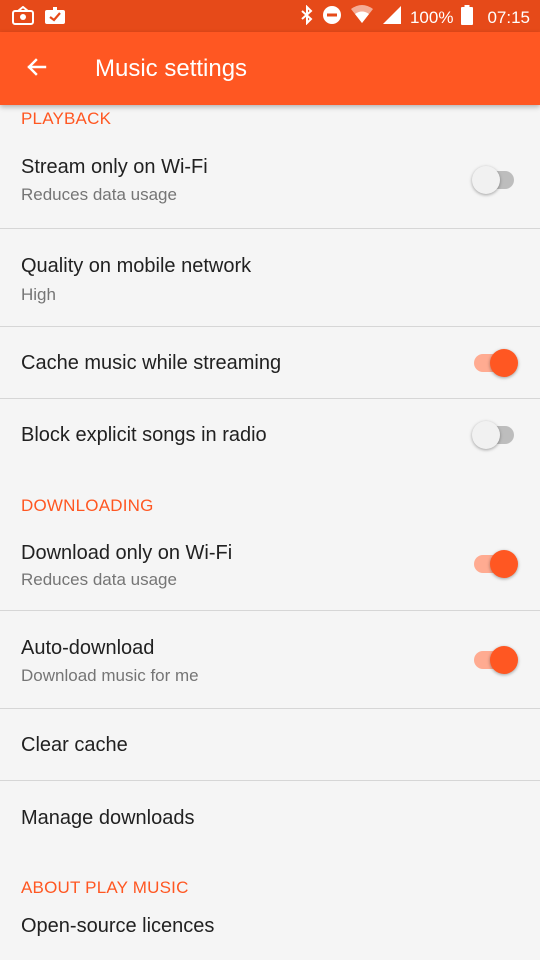  Describe the element at coordinates (270, 190) in the screenshot. I see `setting-stream-wifi: Stream only on Wi-Fi Reduces data usage` at that location.